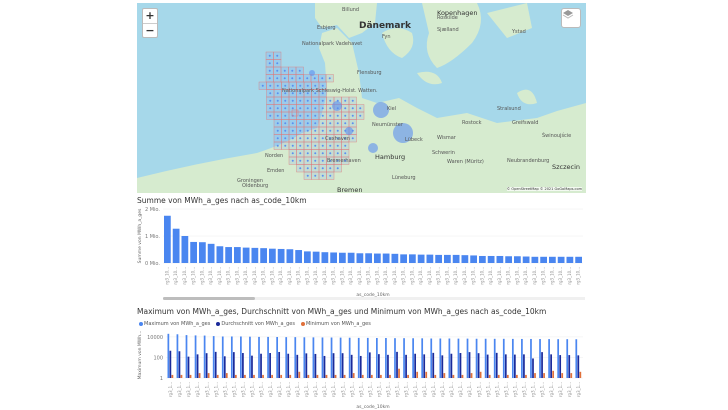 This screenshot has height=410, width=728. What do you see at coordinates (155, 338) in the screenshot?
I see `y-tick-label: 10000` at bounding box center [155, 338].